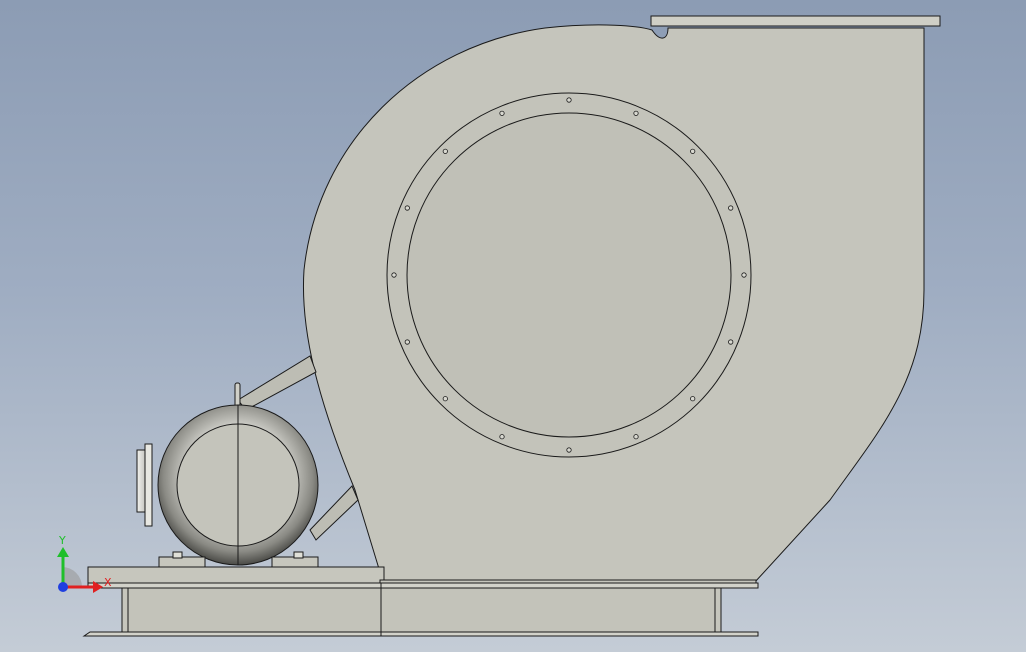 The image size is (1026, 652). What do you see at coordinates (298, 555) in the screenshot?
I see `motor-bolt-right` at bounding box center [298, 555].